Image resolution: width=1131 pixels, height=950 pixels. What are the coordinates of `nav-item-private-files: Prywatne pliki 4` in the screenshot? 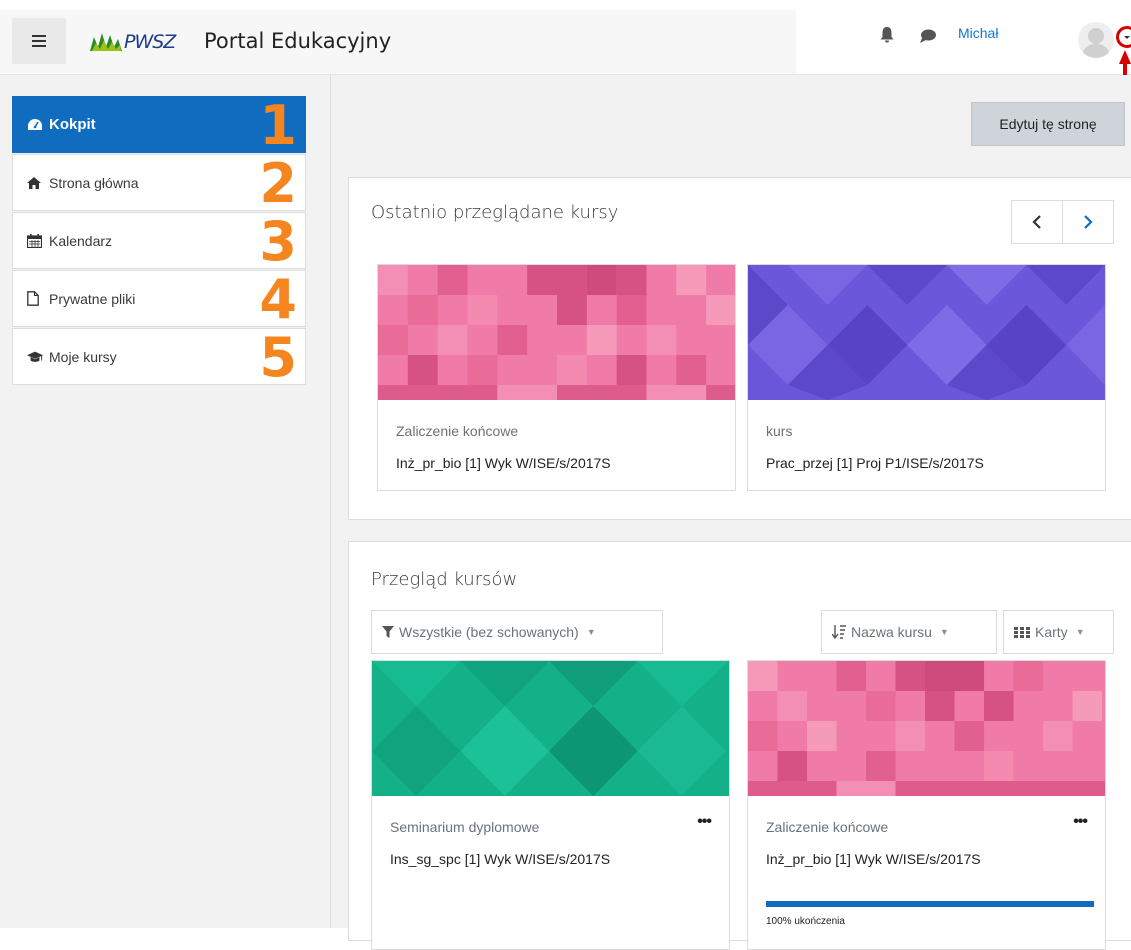 It's located at (159, 299).